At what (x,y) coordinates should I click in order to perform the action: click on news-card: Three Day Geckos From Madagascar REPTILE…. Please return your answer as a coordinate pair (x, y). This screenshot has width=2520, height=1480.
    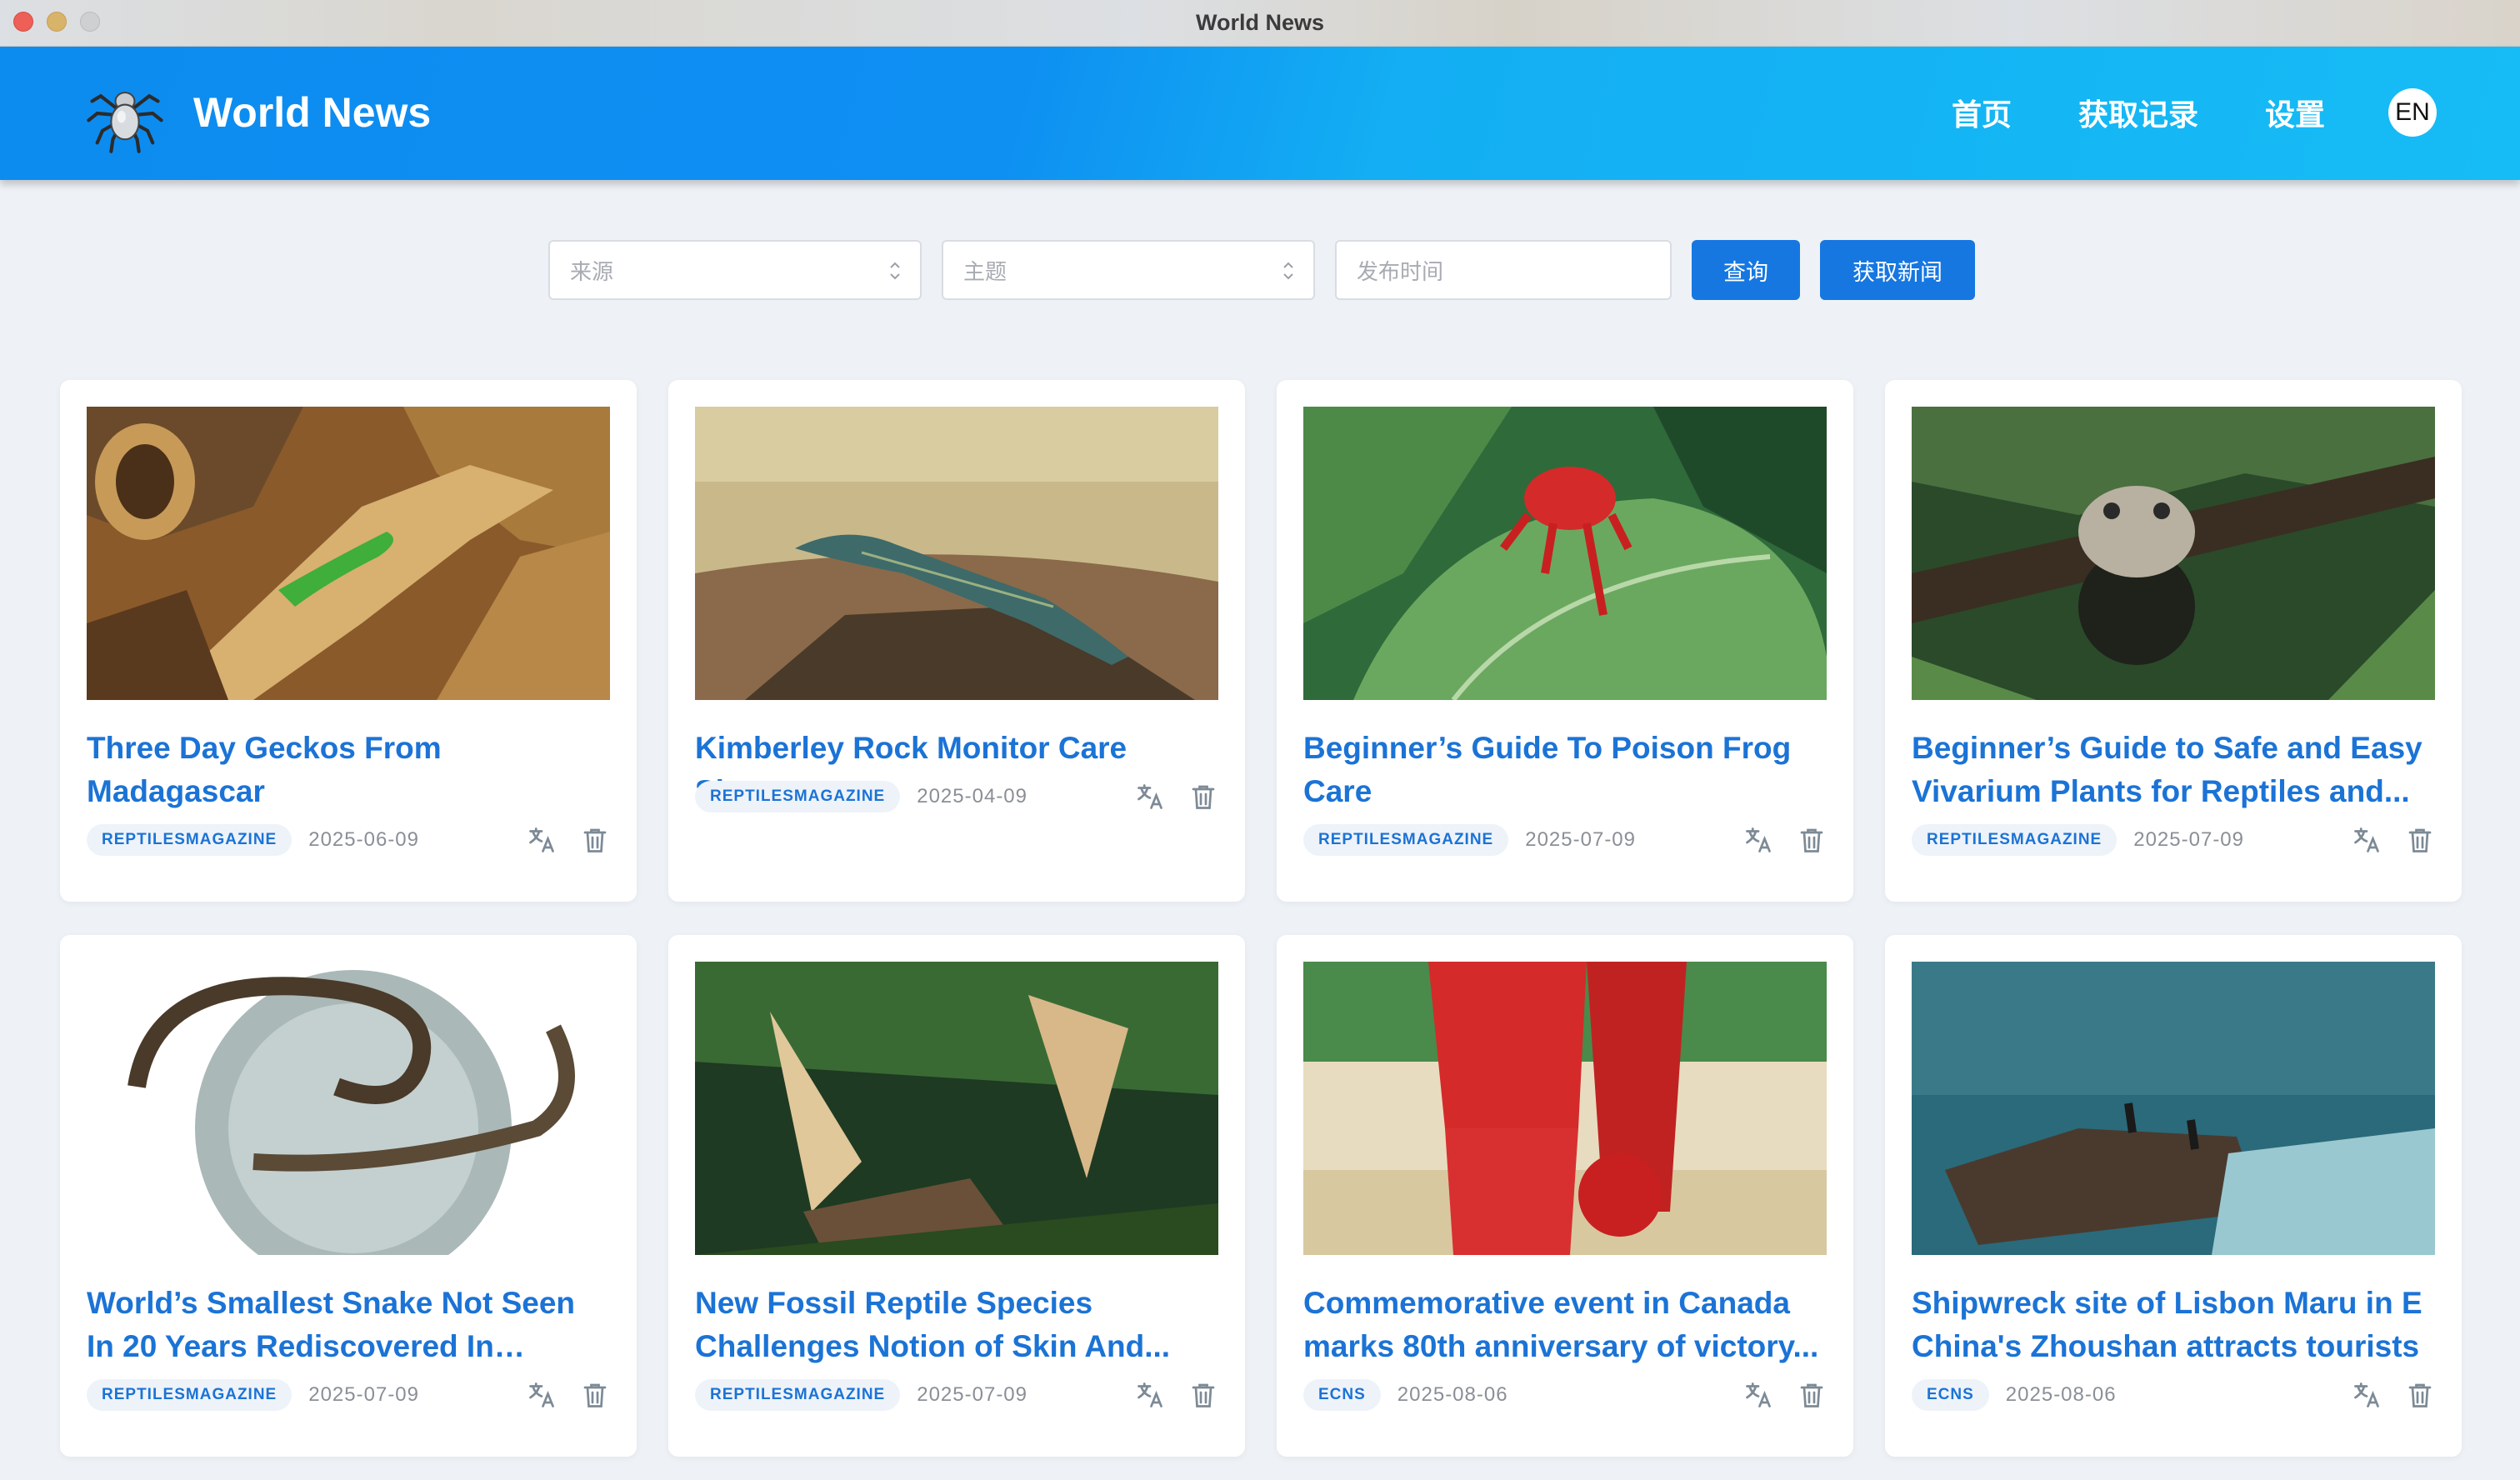
    Looking at the image, I should click on (348, 641).